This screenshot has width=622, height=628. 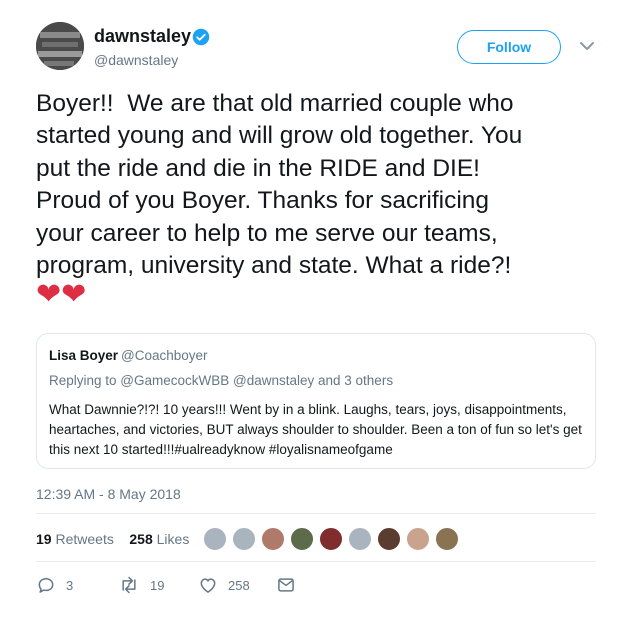 I want to click on tweet-timestamp: 12:39 AM - 8 May 2018, so click(x=108, y=494).